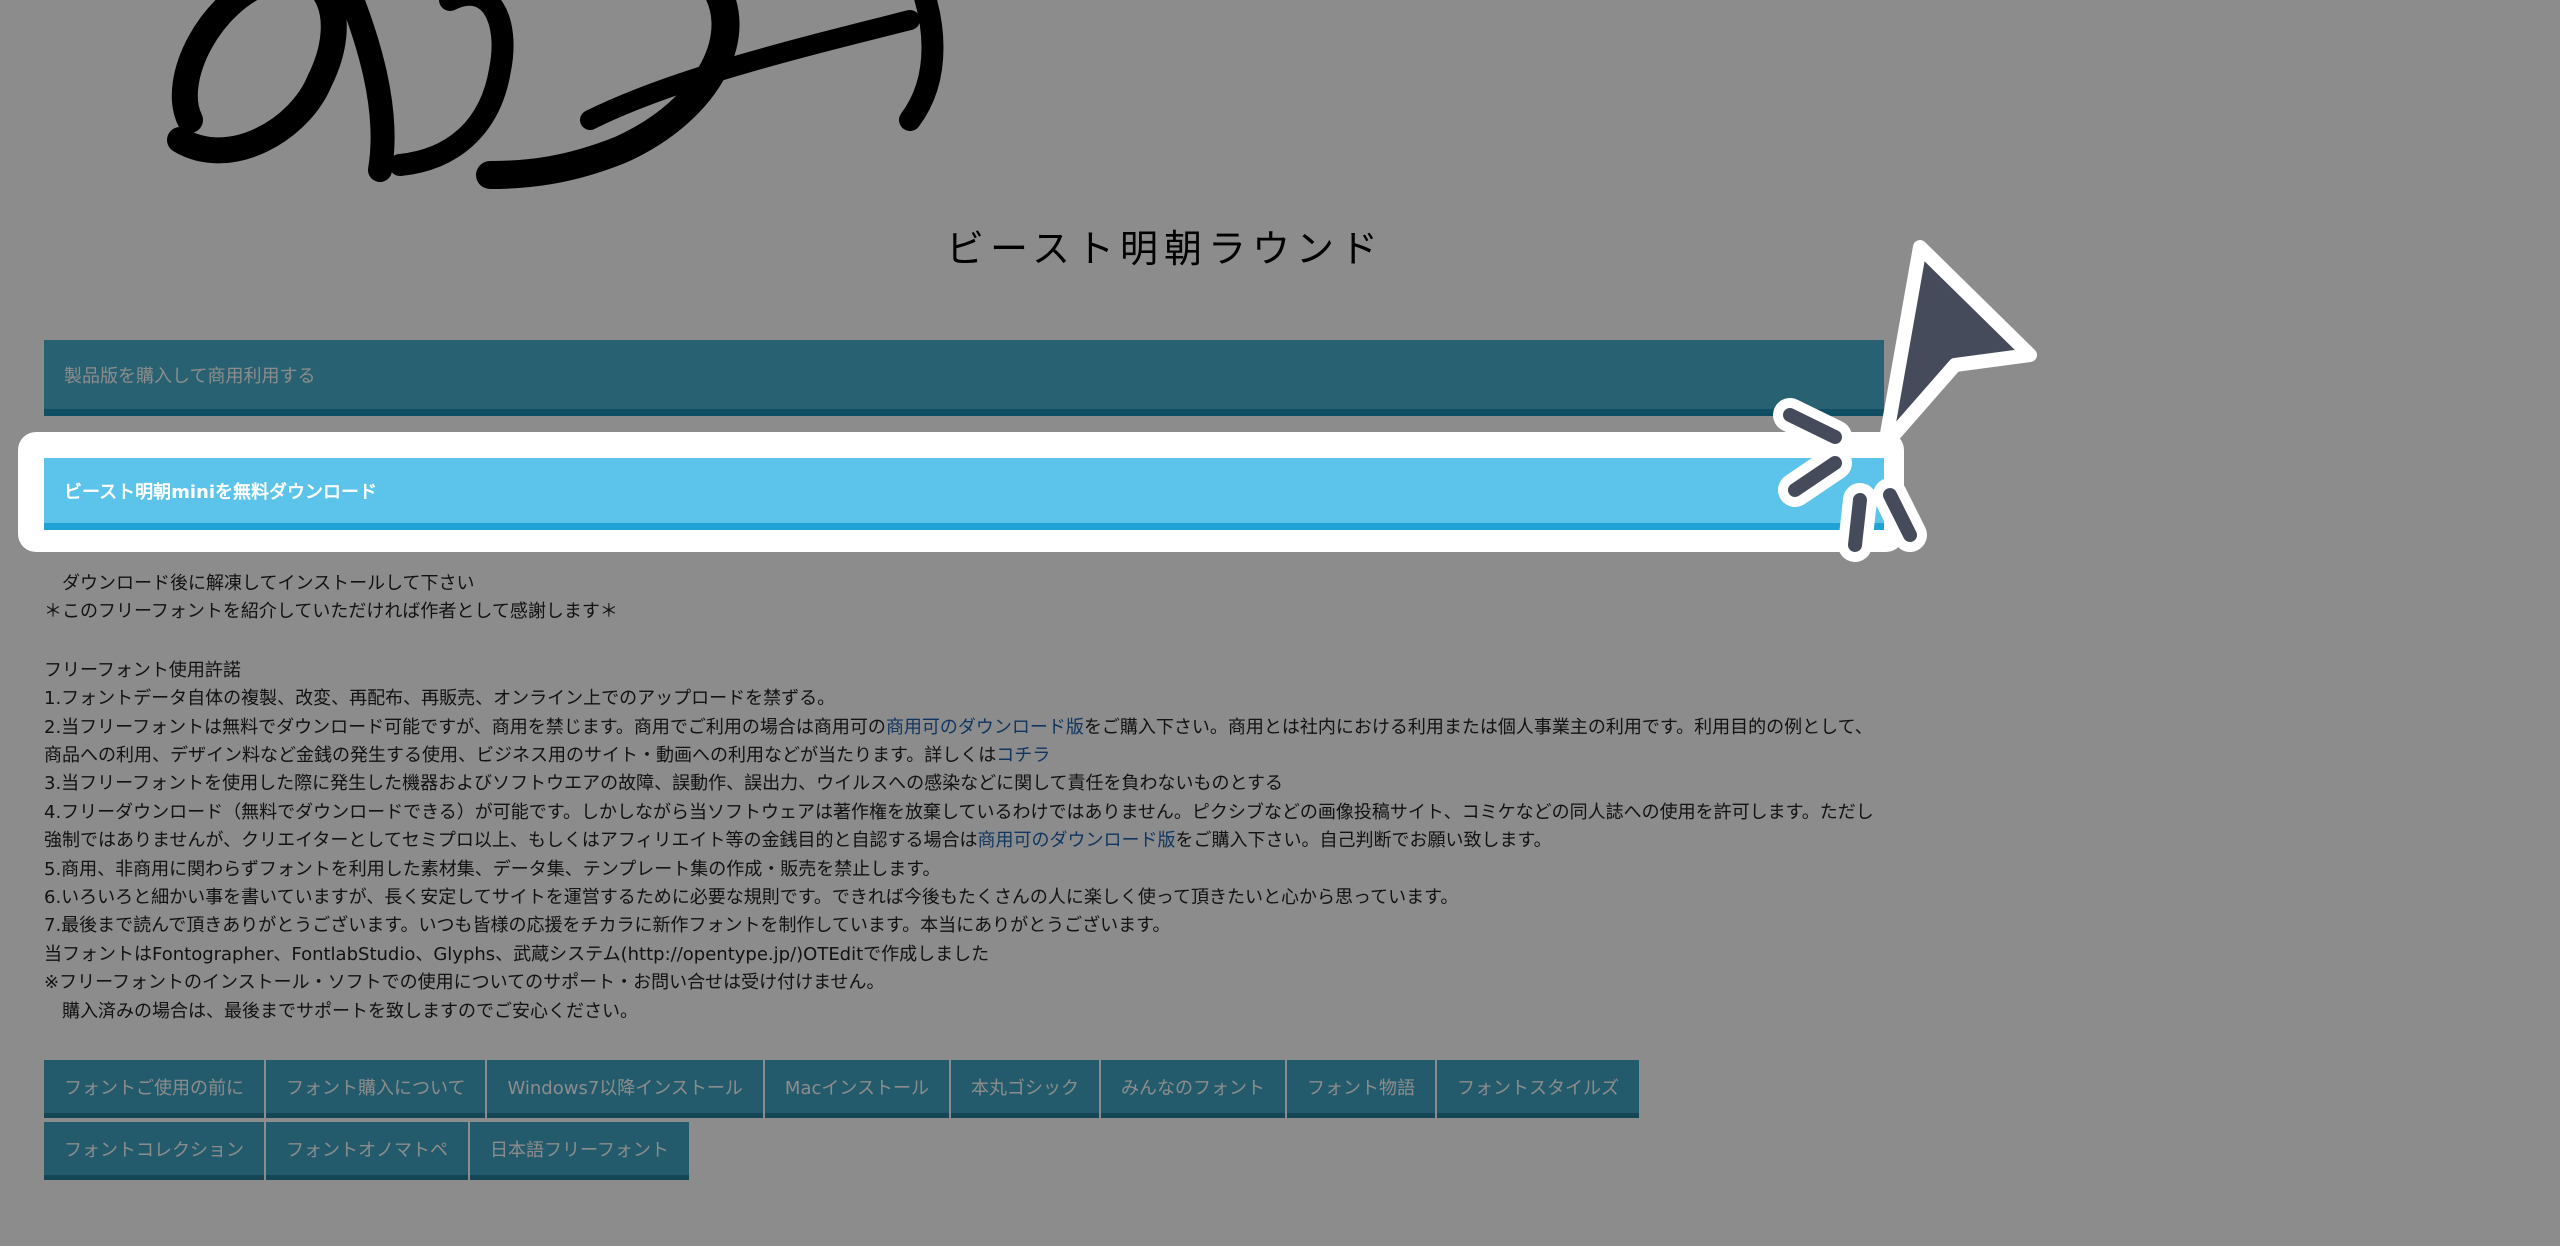 The image size is (2560, 1246). Describe the element at coordinates (142, 670) in the screenshot. I see `license-heading: フリーフォント使用許諾` at that location.